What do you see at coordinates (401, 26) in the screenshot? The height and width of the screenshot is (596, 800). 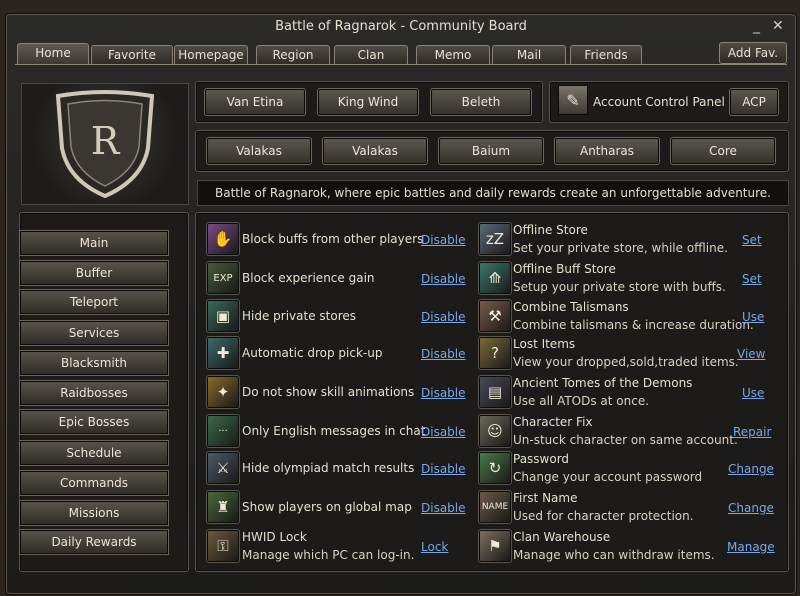 I see `window-title: Battle of Ragnarok - Community Board` at bounding box center [401, 26].